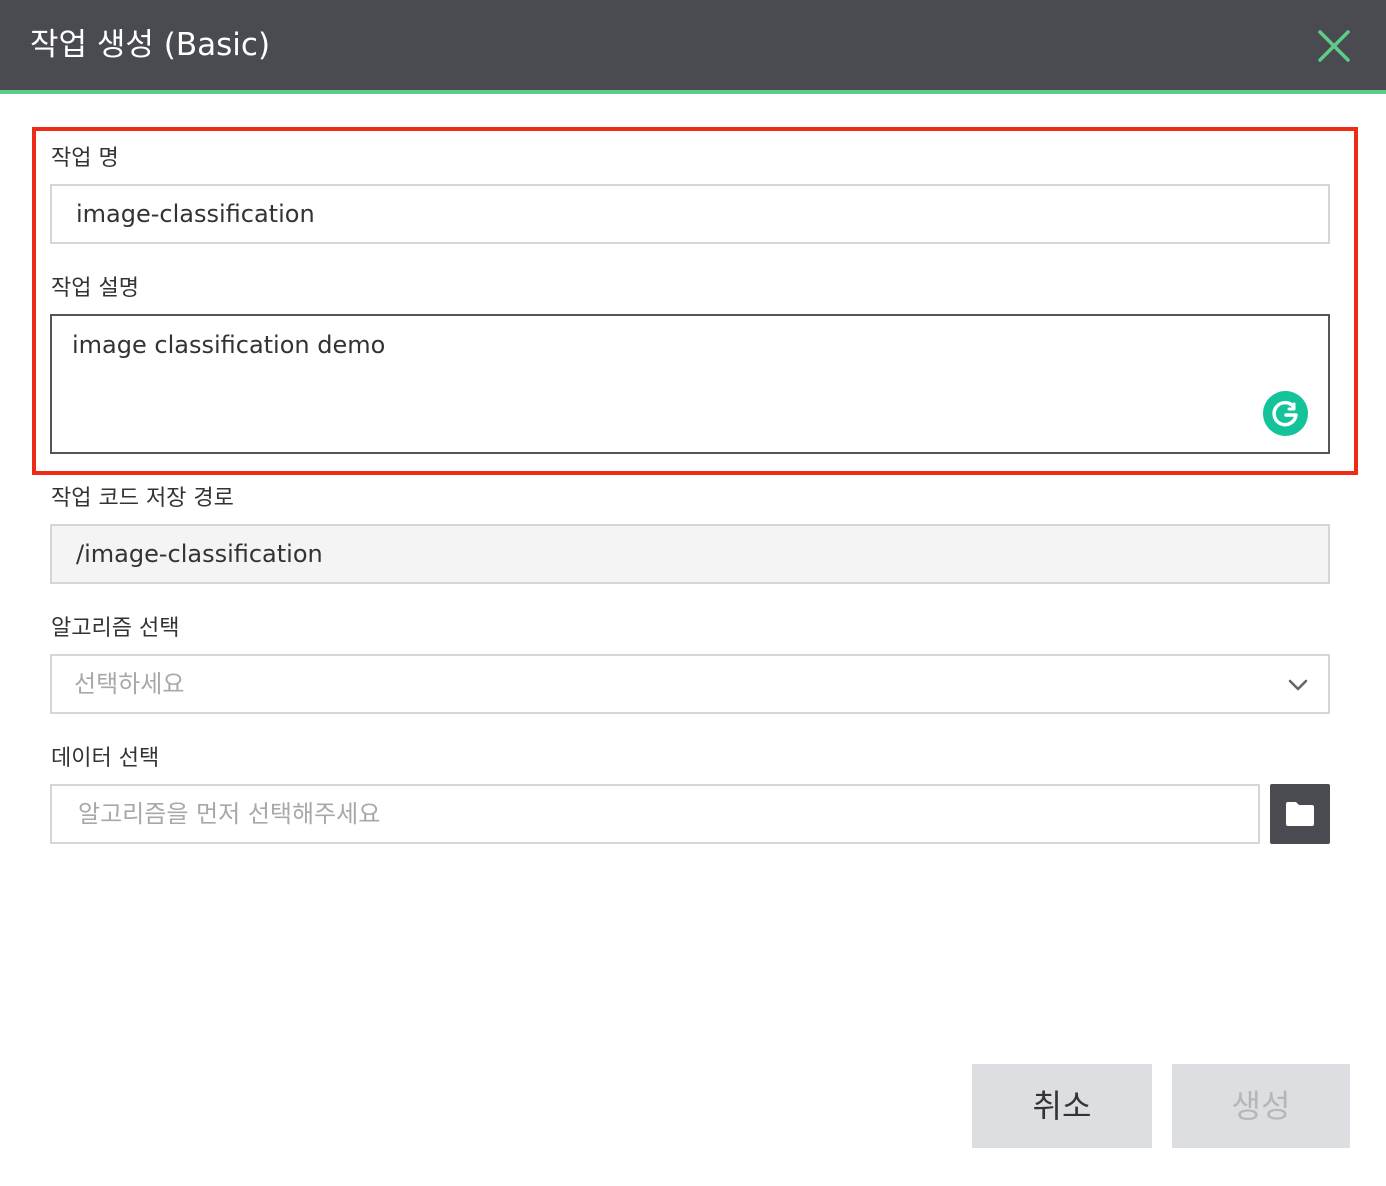  Describe the element at coordinates (1334, 46) in the screenshot. I see `close-icon` at that location.